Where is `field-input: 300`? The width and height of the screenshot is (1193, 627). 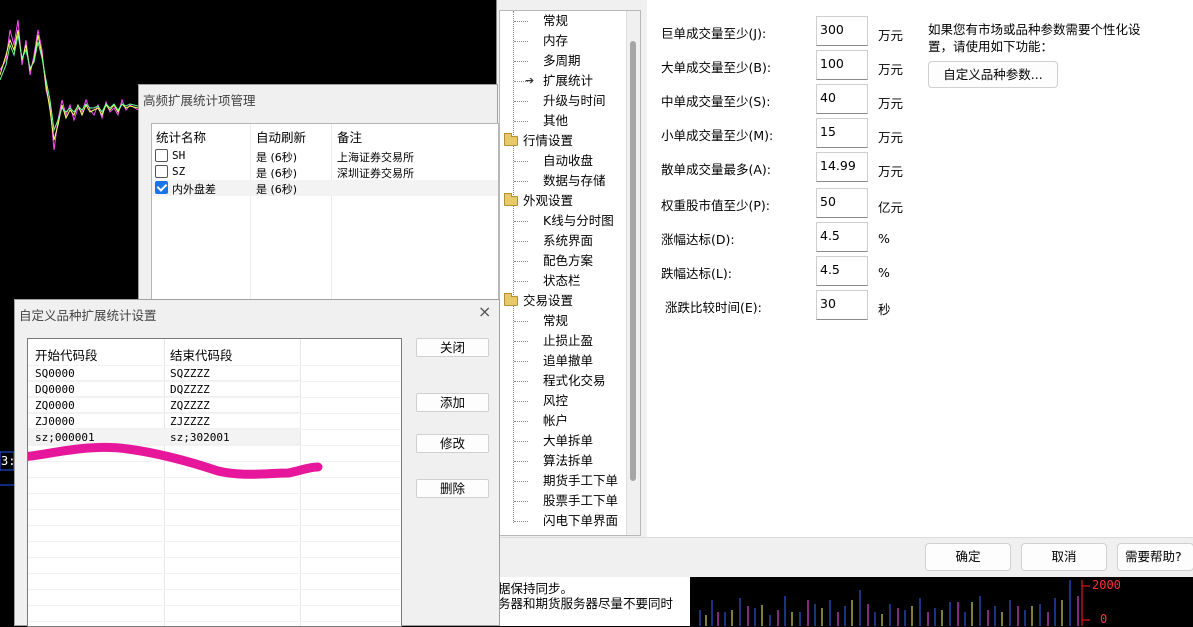
field-input: 300 is located at coordinates (842, 31).